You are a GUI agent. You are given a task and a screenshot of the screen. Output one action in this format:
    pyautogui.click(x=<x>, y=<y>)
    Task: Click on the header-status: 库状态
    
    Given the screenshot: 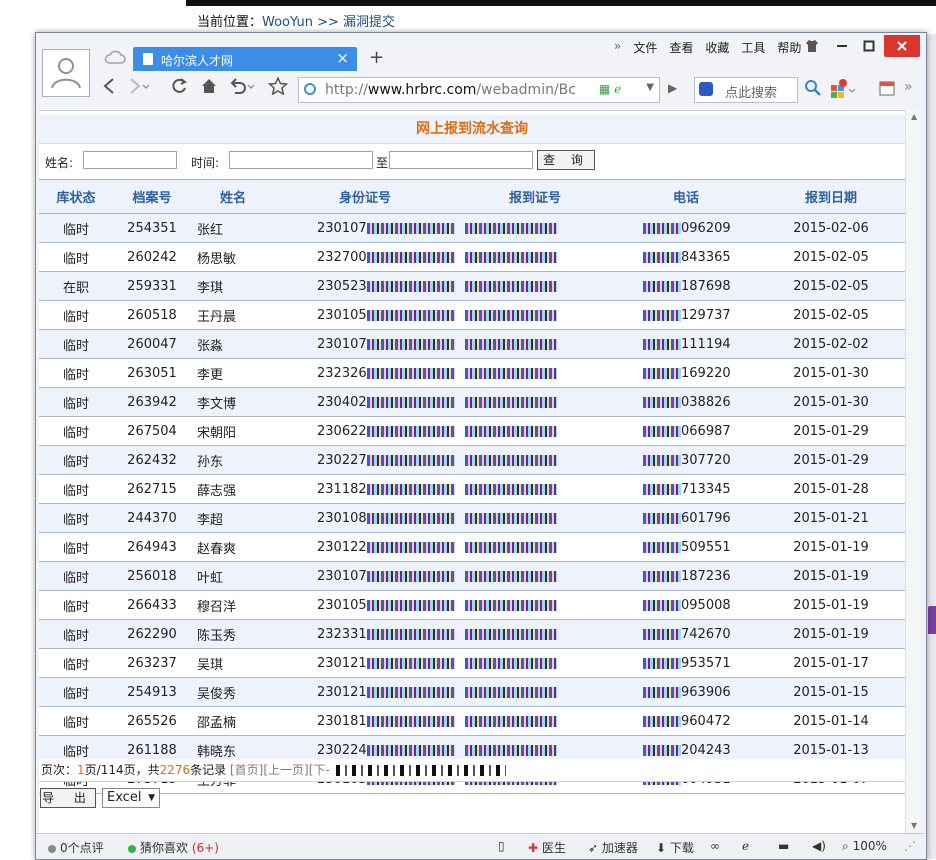 What is the action you would take?
    pyautogui.click(x=76, y=196)
    